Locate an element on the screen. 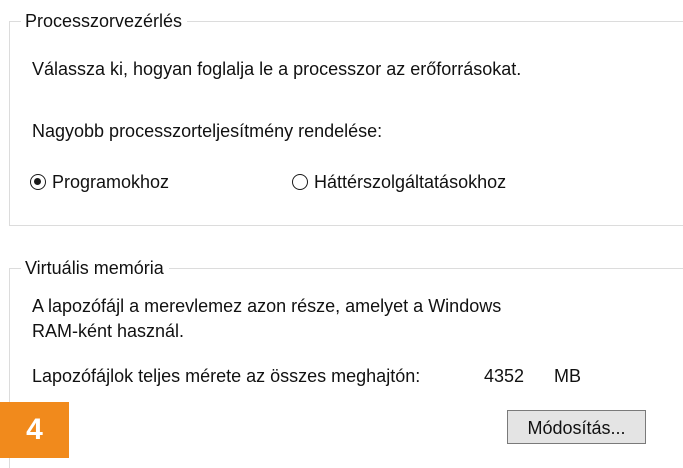  radio-background-services: Háttérszolgáltatásokhoz is located at coordinates (399, 182).